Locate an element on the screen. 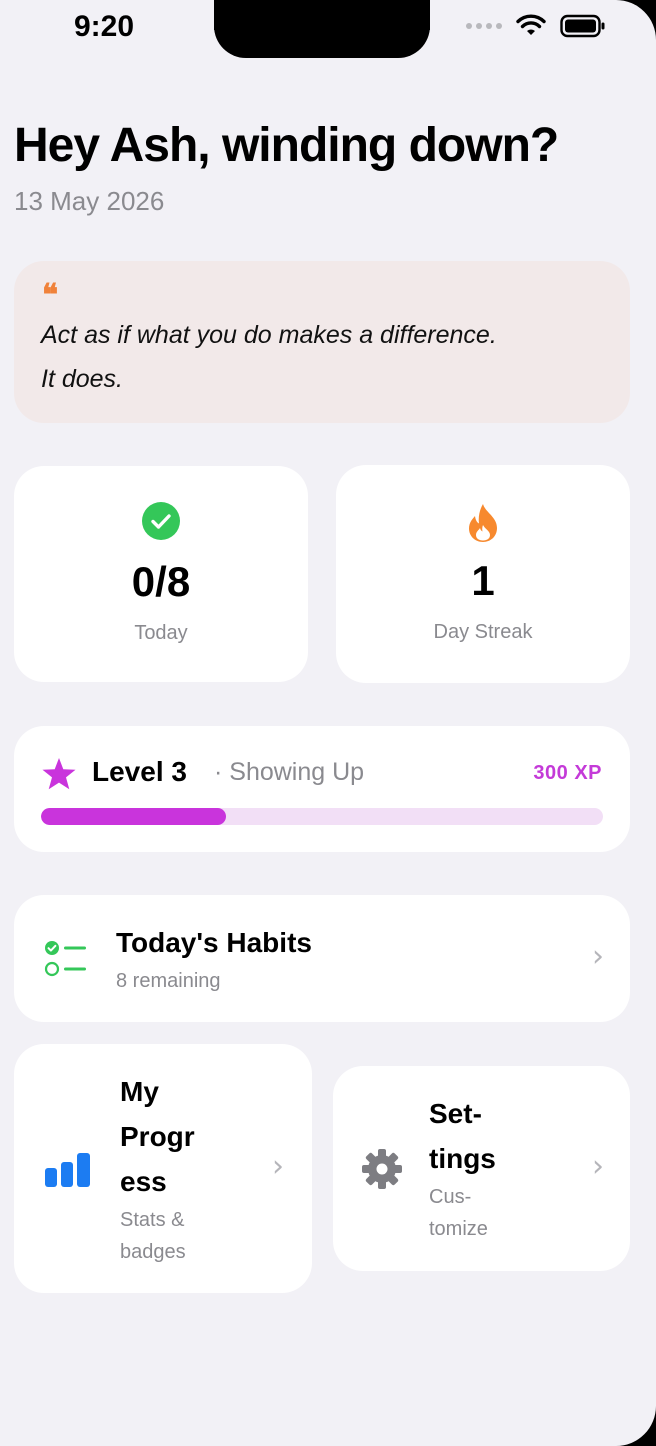 This screenshot has height=1446, width=656. settings-title-line-1: Set- is located at coordinates (455, 1113).